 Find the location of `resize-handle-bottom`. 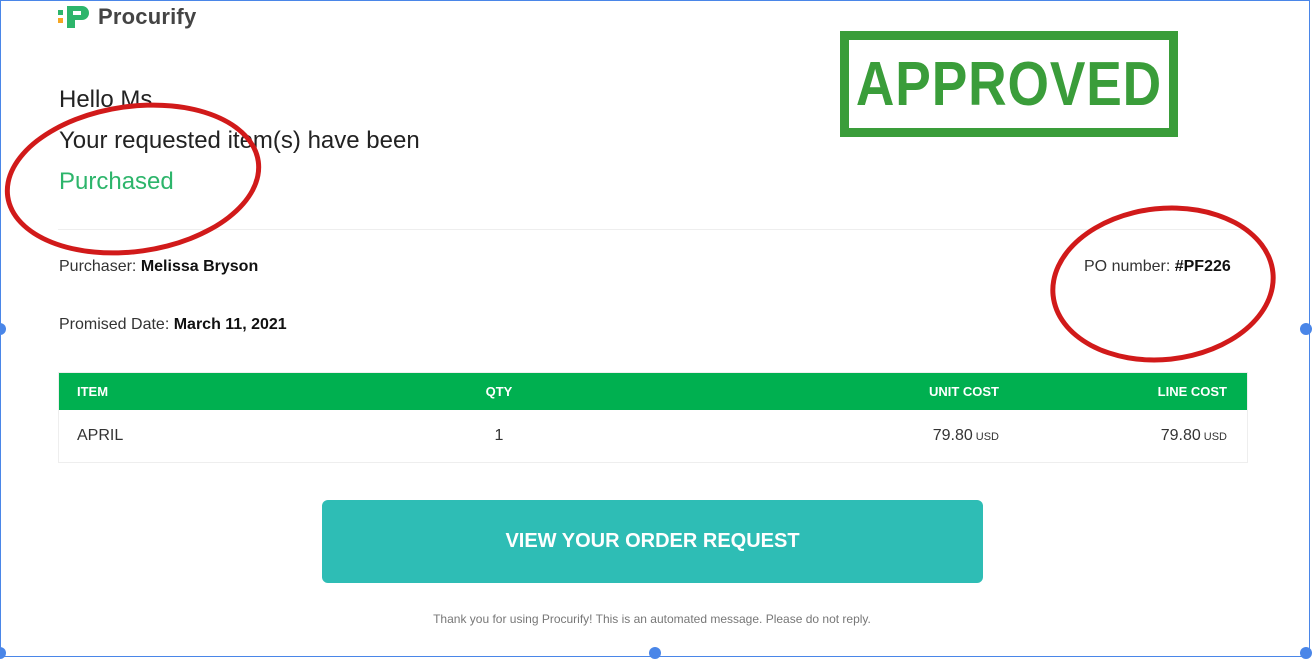

resize-handle-bottom is located at coordinates (655, 653).